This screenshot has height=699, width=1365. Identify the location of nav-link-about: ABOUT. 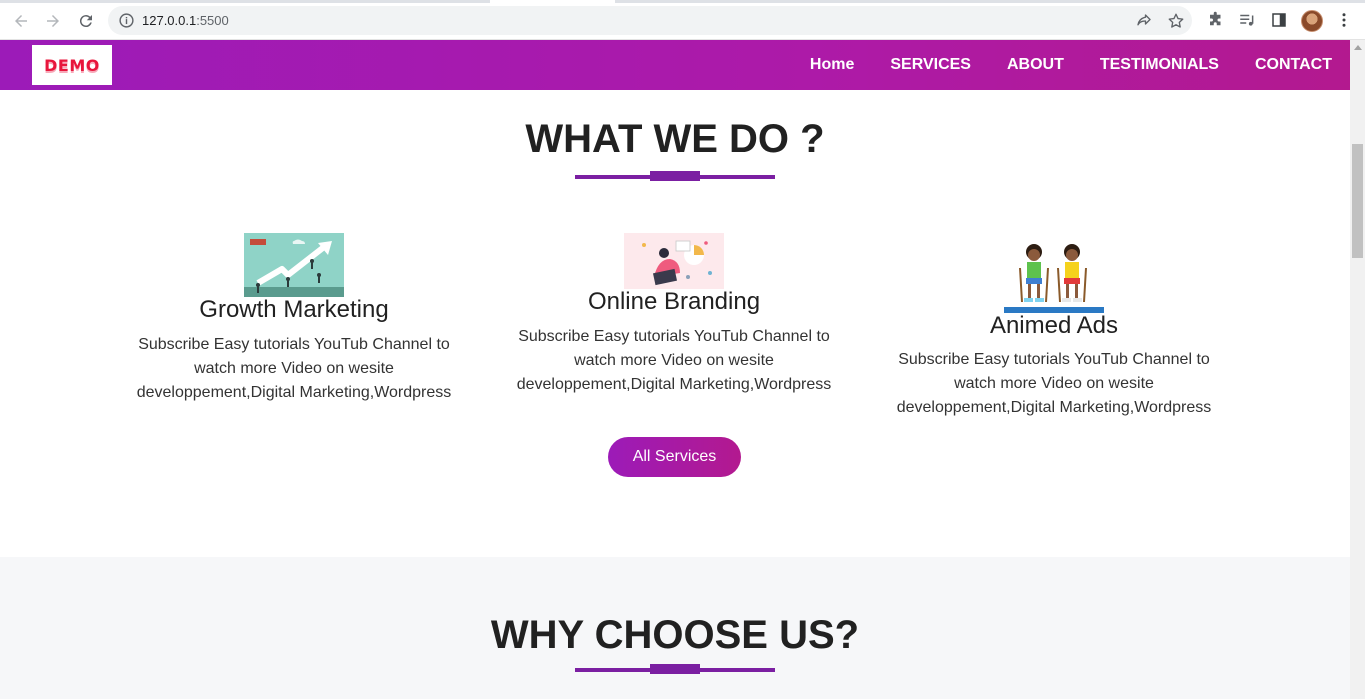
(1035, 65).